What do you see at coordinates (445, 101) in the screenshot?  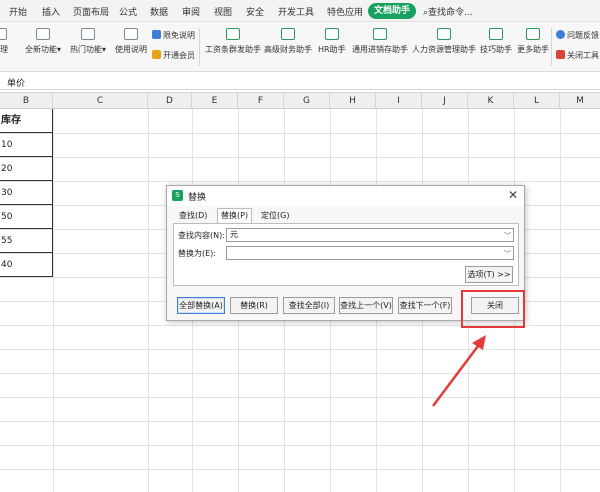 I see `column-header-j: J` at bounding box center [445, 101].